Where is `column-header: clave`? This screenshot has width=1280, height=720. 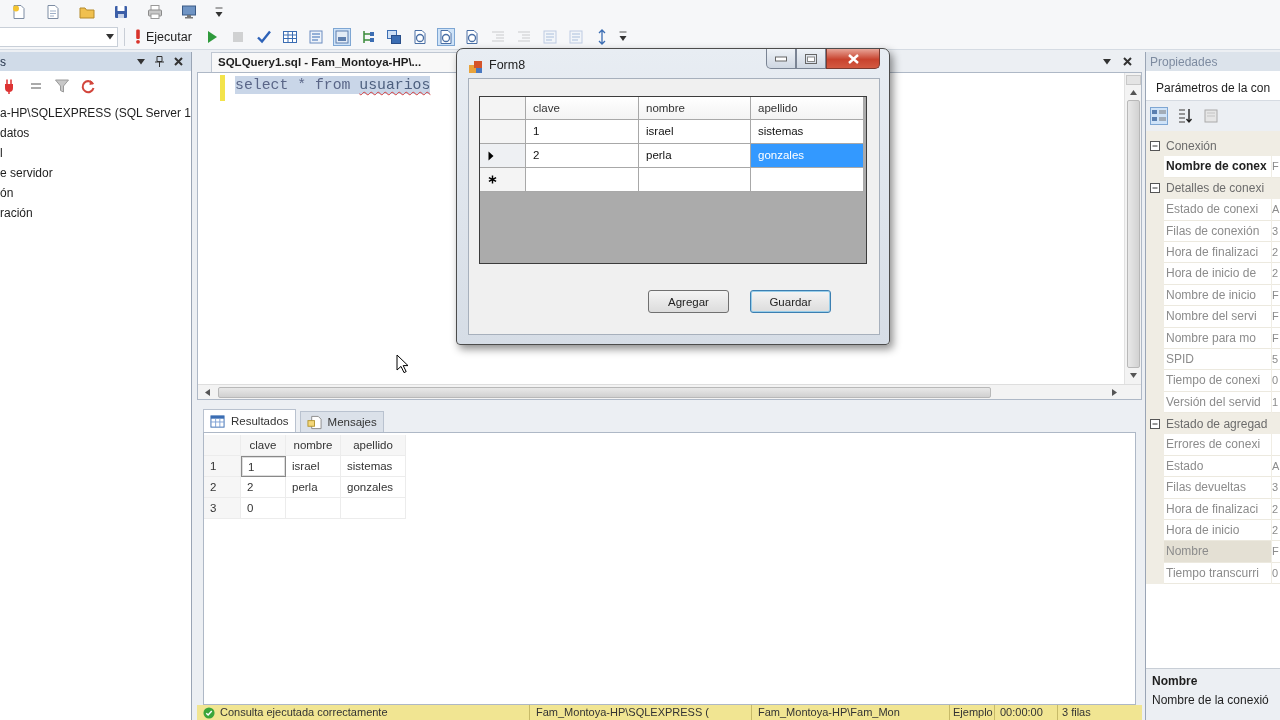 column-header: clave is located at coordinates (582, 108).